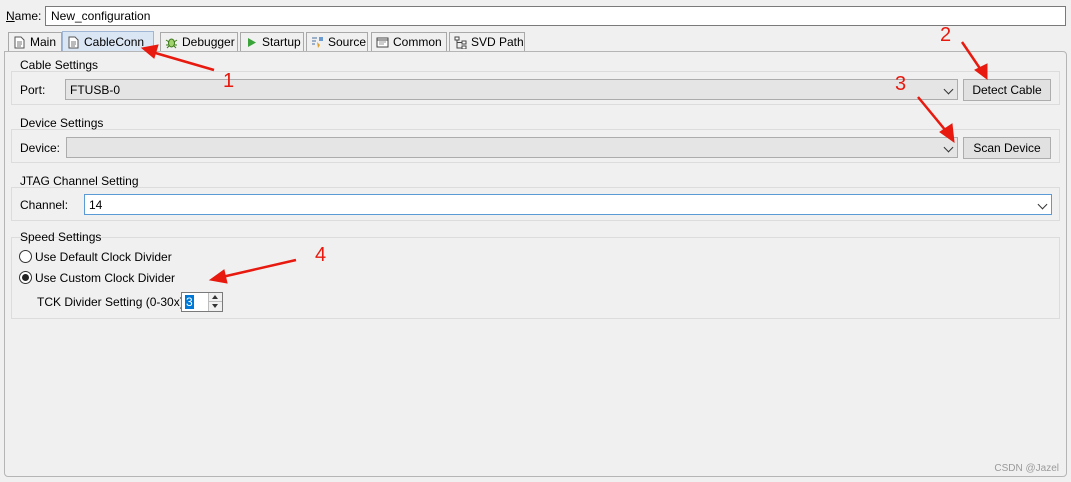  What do you see at coordinates (40, 148) in the screenshot?
I see `device-label: Device:` at bounding box center [40, 148].